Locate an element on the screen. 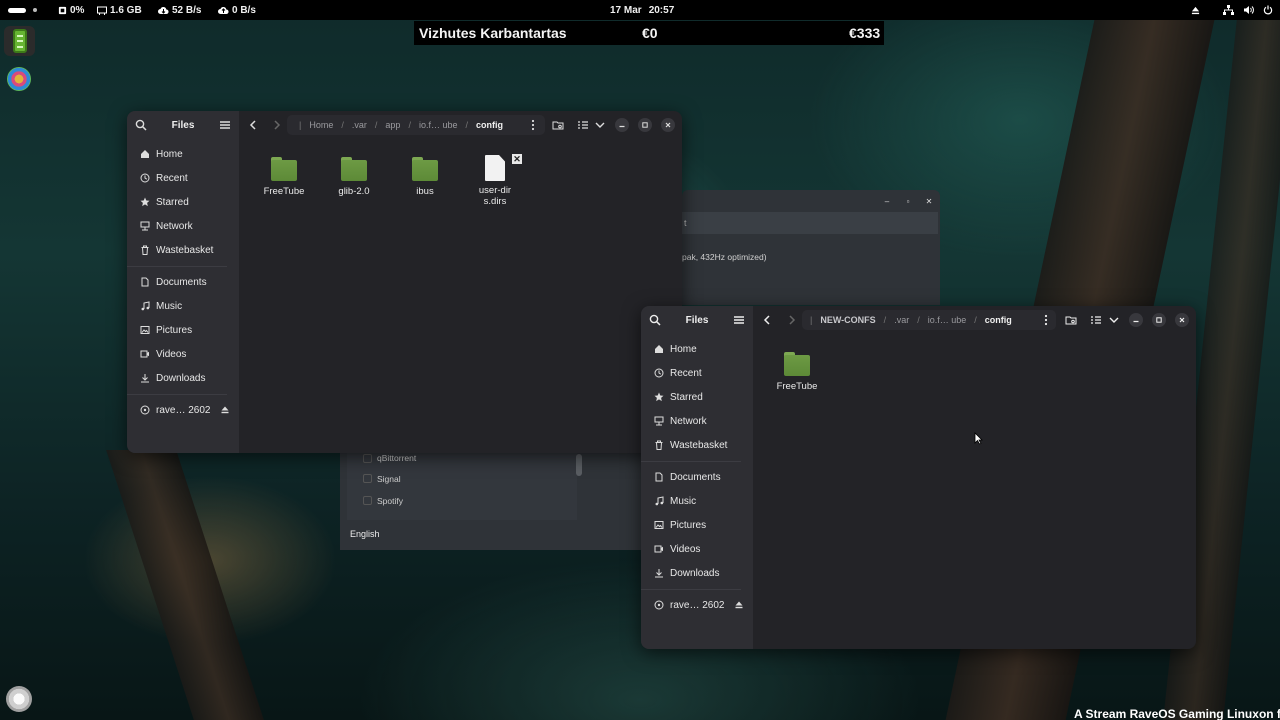  list-item: Spotify is located at coordinates (390, 501).